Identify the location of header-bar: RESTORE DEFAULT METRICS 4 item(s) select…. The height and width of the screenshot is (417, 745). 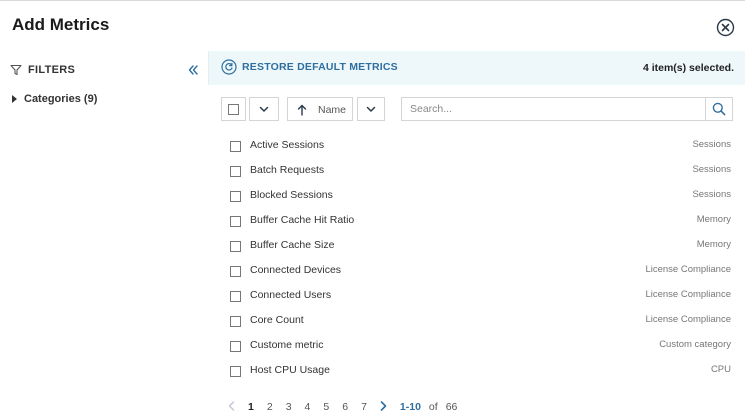
(476, 68).